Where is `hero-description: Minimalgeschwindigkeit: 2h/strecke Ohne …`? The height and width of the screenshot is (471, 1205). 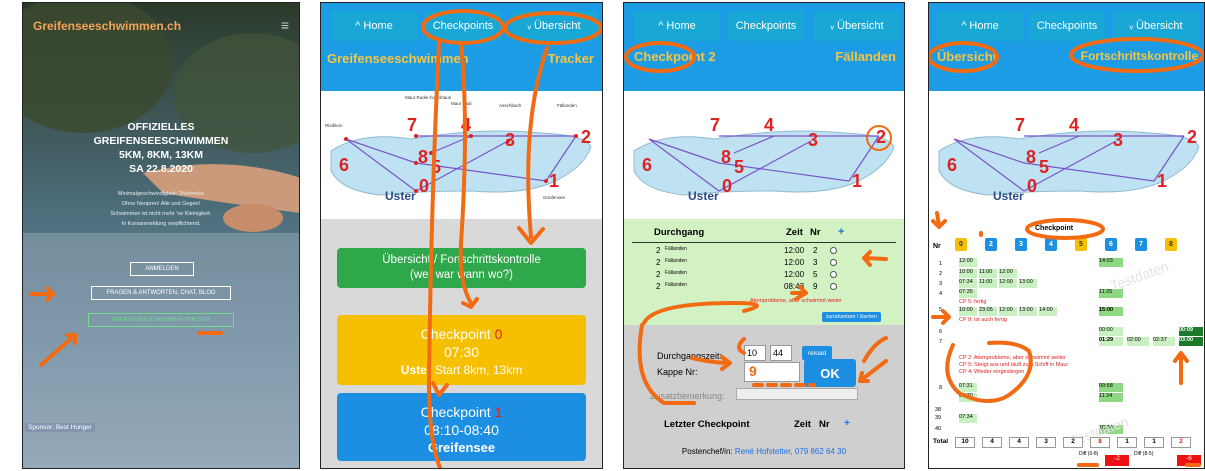 hero-description: Minimalgeschwindigkeit: 2h/strecke Ohne … is located at coordinates (161, 209).